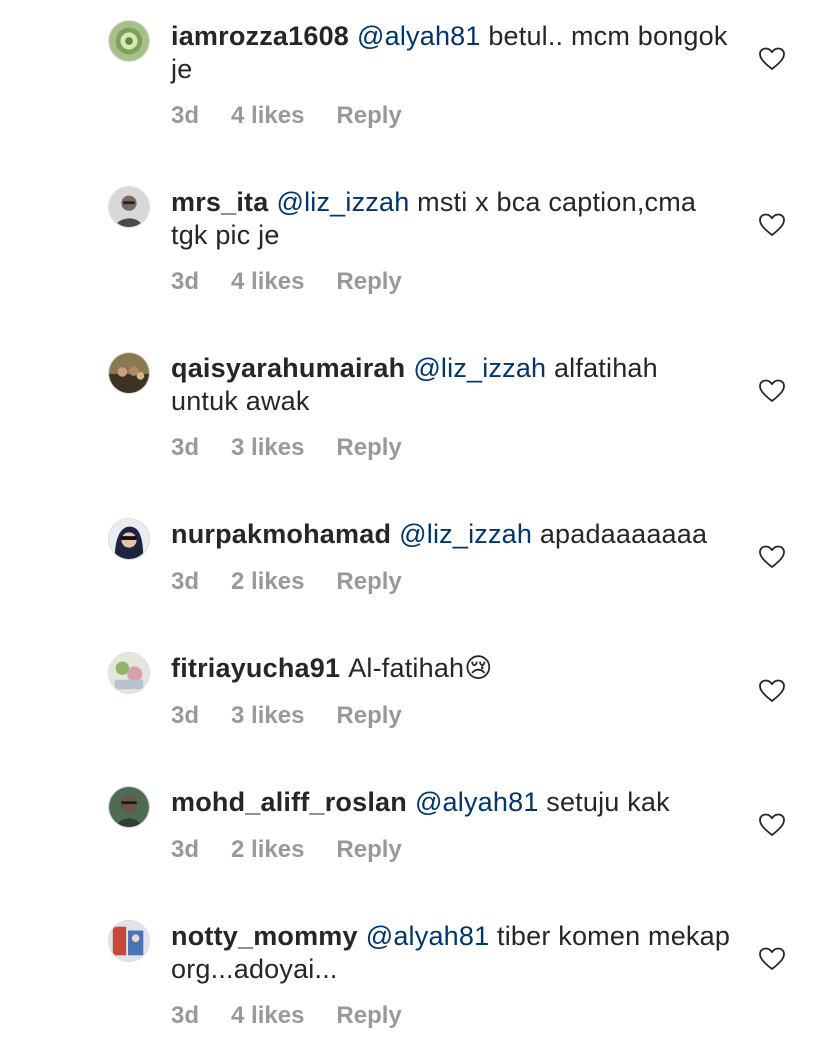  I want to click on comment-body: Al-fatihah😢, so click(420, 668).